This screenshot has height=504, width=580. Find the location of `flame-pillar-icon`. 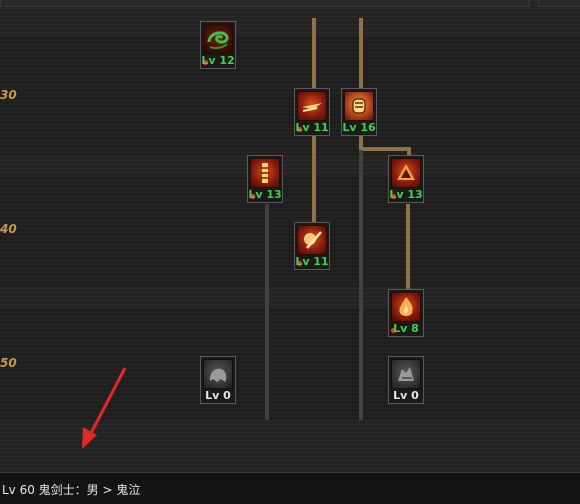

flame-pillar-icon is located at coordinates (265, 173).